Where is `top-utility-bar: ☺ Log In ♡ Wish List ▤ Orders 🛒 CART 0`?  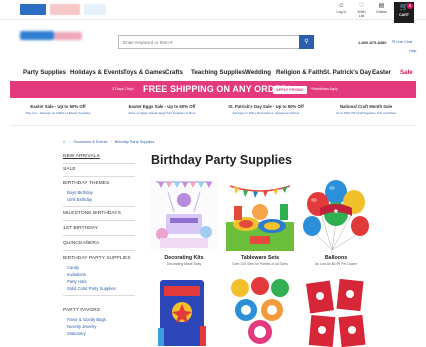
top-utility-bar: ☺ Log In ♡ Wish List ▤ Orders 🛒 CART 0 is located at coordinates (213, 11).